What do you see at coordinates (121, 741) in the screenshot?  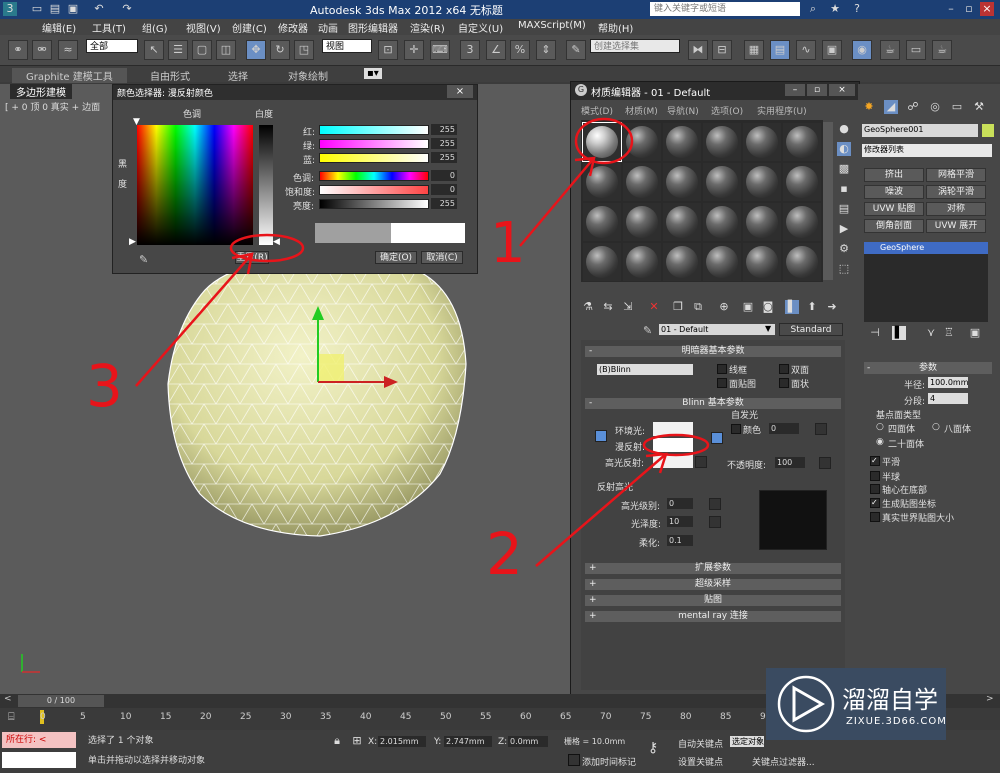 I see `selection-status: 选择了 1 个对象` at bounding box center [121, 741].